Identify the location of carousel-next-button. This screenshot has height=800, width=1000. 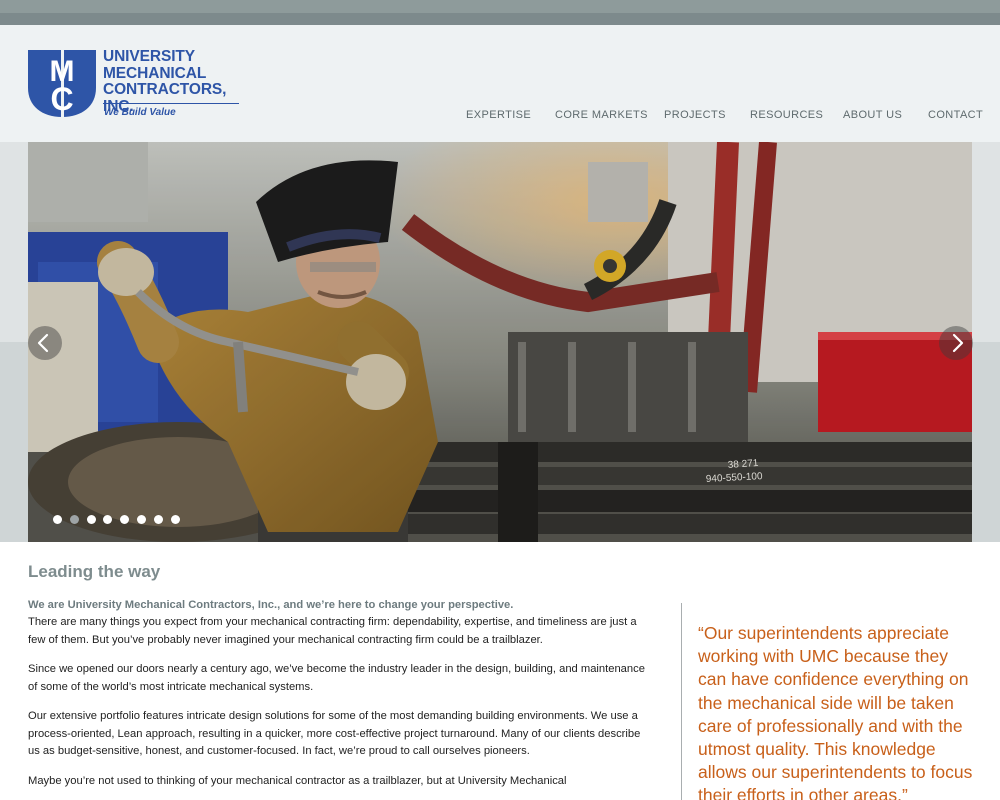
(956, 343).